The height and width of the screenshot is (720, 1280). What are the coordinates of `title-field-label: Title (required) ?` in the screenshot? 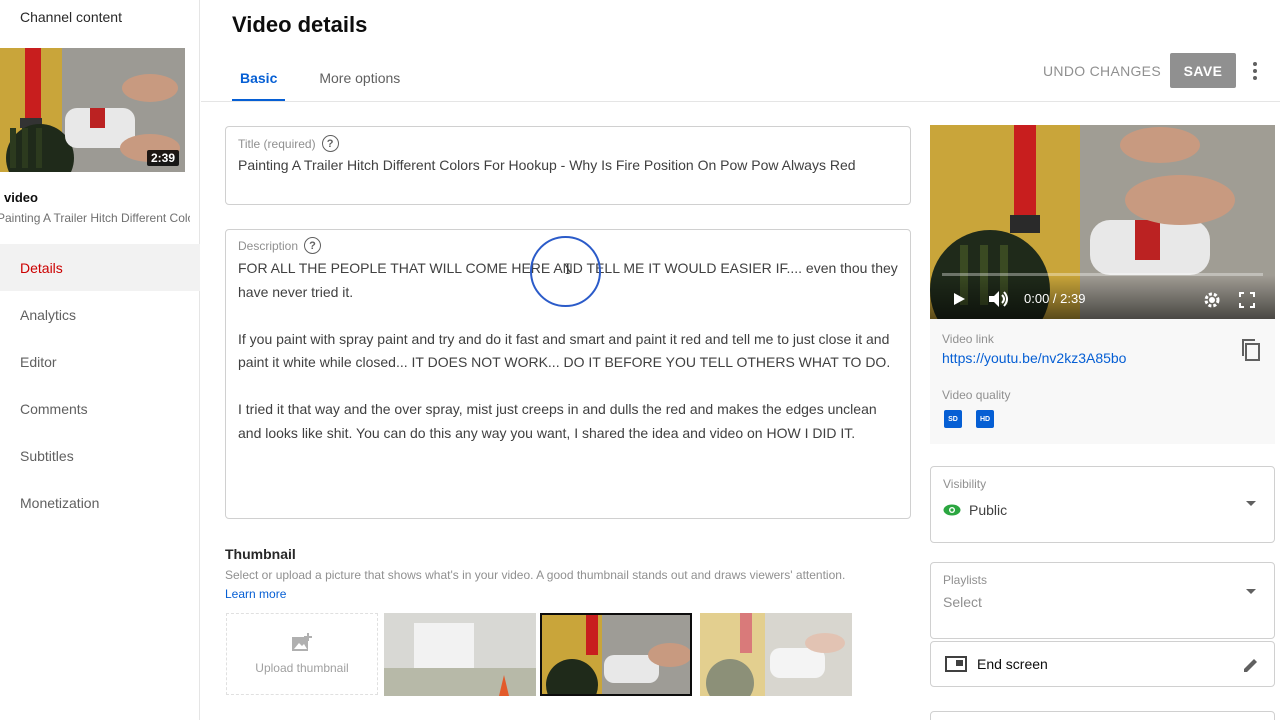 It's located at (288, 143).